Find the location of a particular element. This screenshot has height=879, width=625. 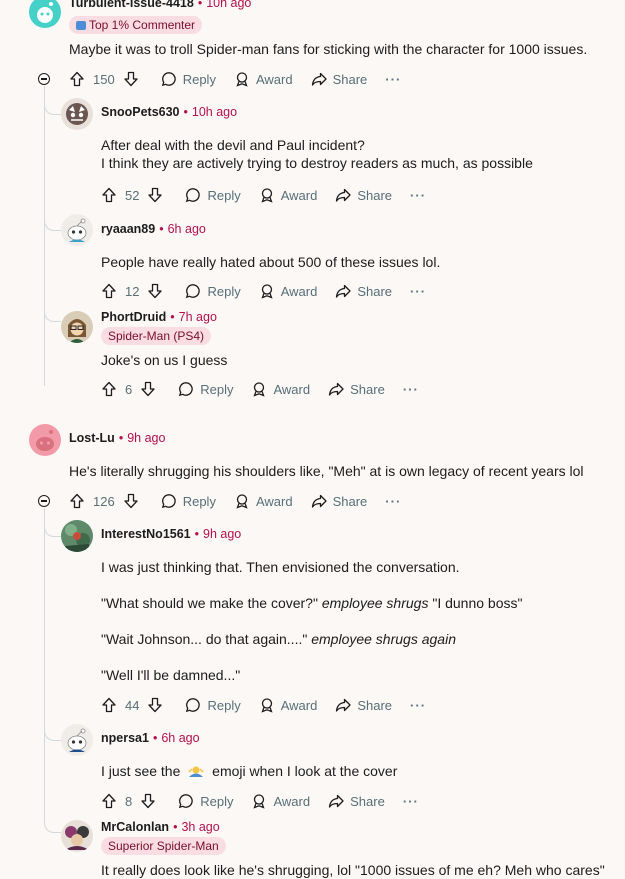

comment-actions: 150 Reply Award Share ··· is located at coordinates (244, 79).